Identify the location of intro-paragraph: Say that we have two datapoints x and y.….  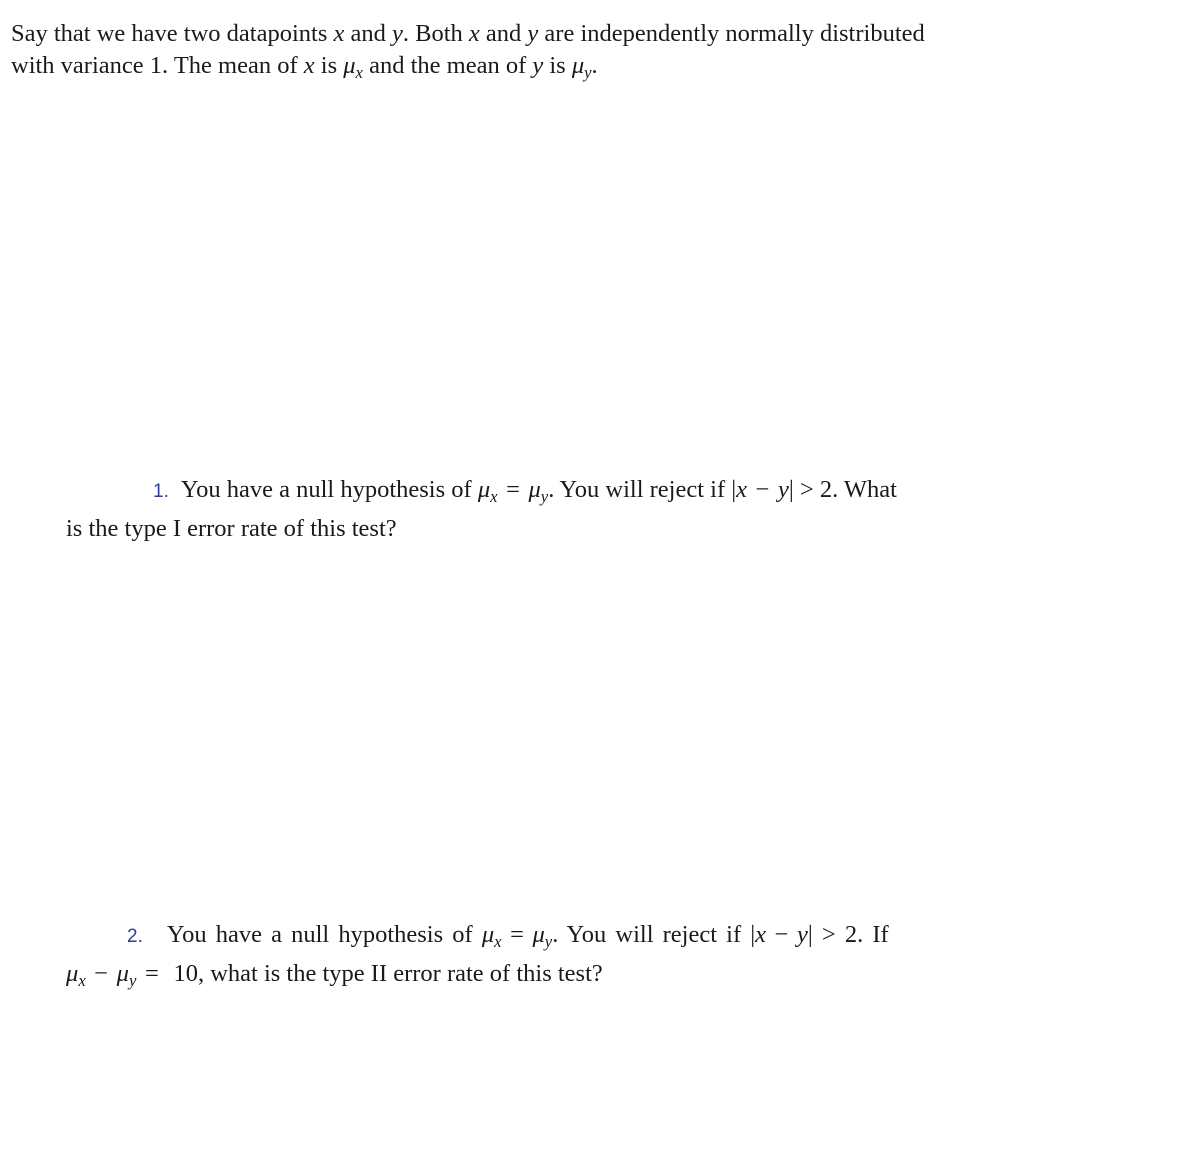
(468, 53).